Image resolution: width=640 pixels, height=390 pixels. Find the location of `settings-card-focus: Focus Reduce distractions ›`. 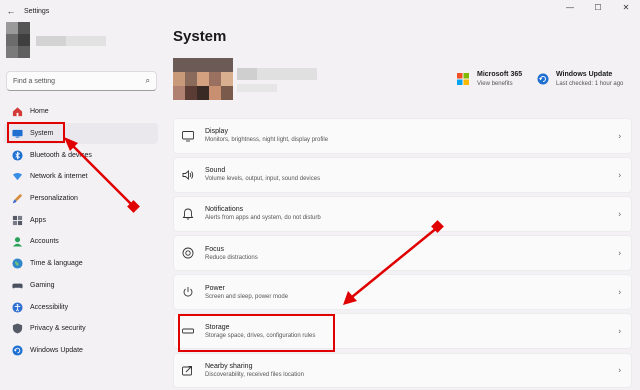

settings-card-focus: Focus Reduce distractions › is located at coordinates (402, 253).